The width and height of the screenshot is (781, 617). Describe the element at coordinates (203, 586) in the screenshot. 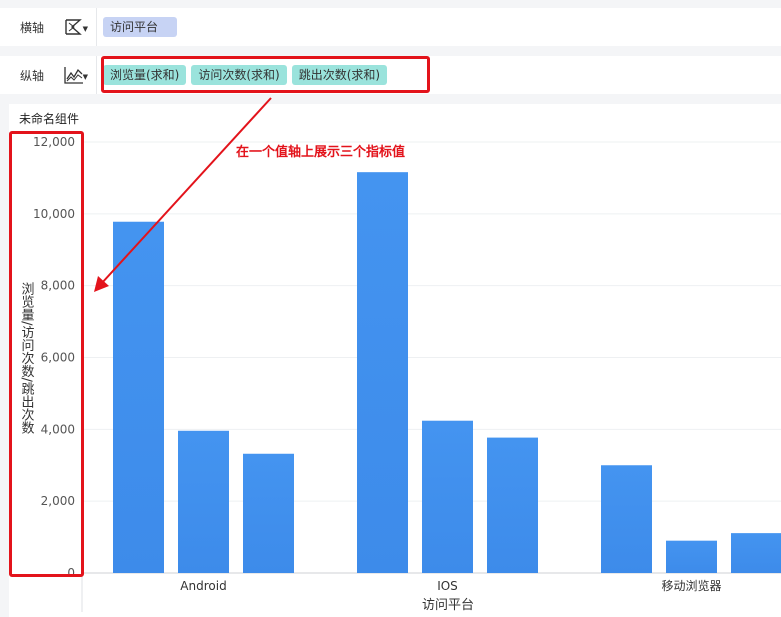

I see `x-tick-label: Android` at that location.